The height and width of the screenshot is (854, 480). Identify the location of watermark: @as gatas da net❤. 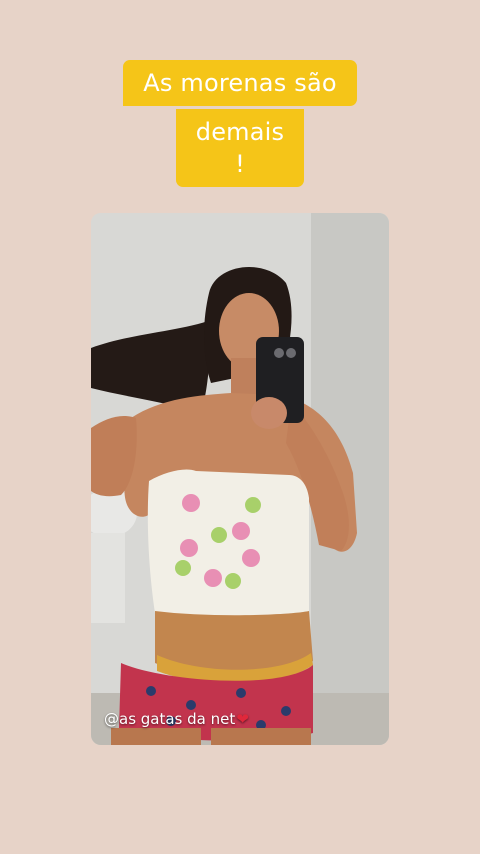
(176, 719).